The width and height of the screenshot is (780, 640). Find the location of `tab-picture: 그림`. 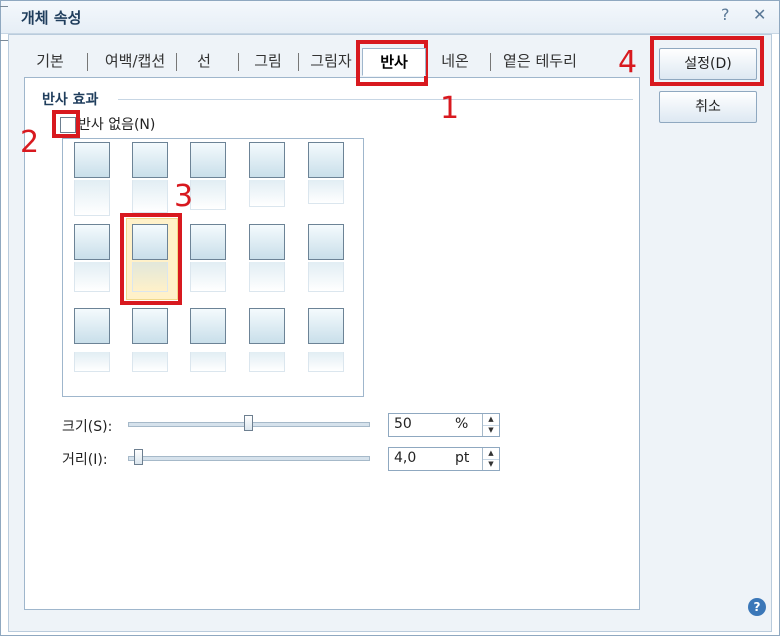

tab-picture: 그림 is located at coordinates (268, 61).